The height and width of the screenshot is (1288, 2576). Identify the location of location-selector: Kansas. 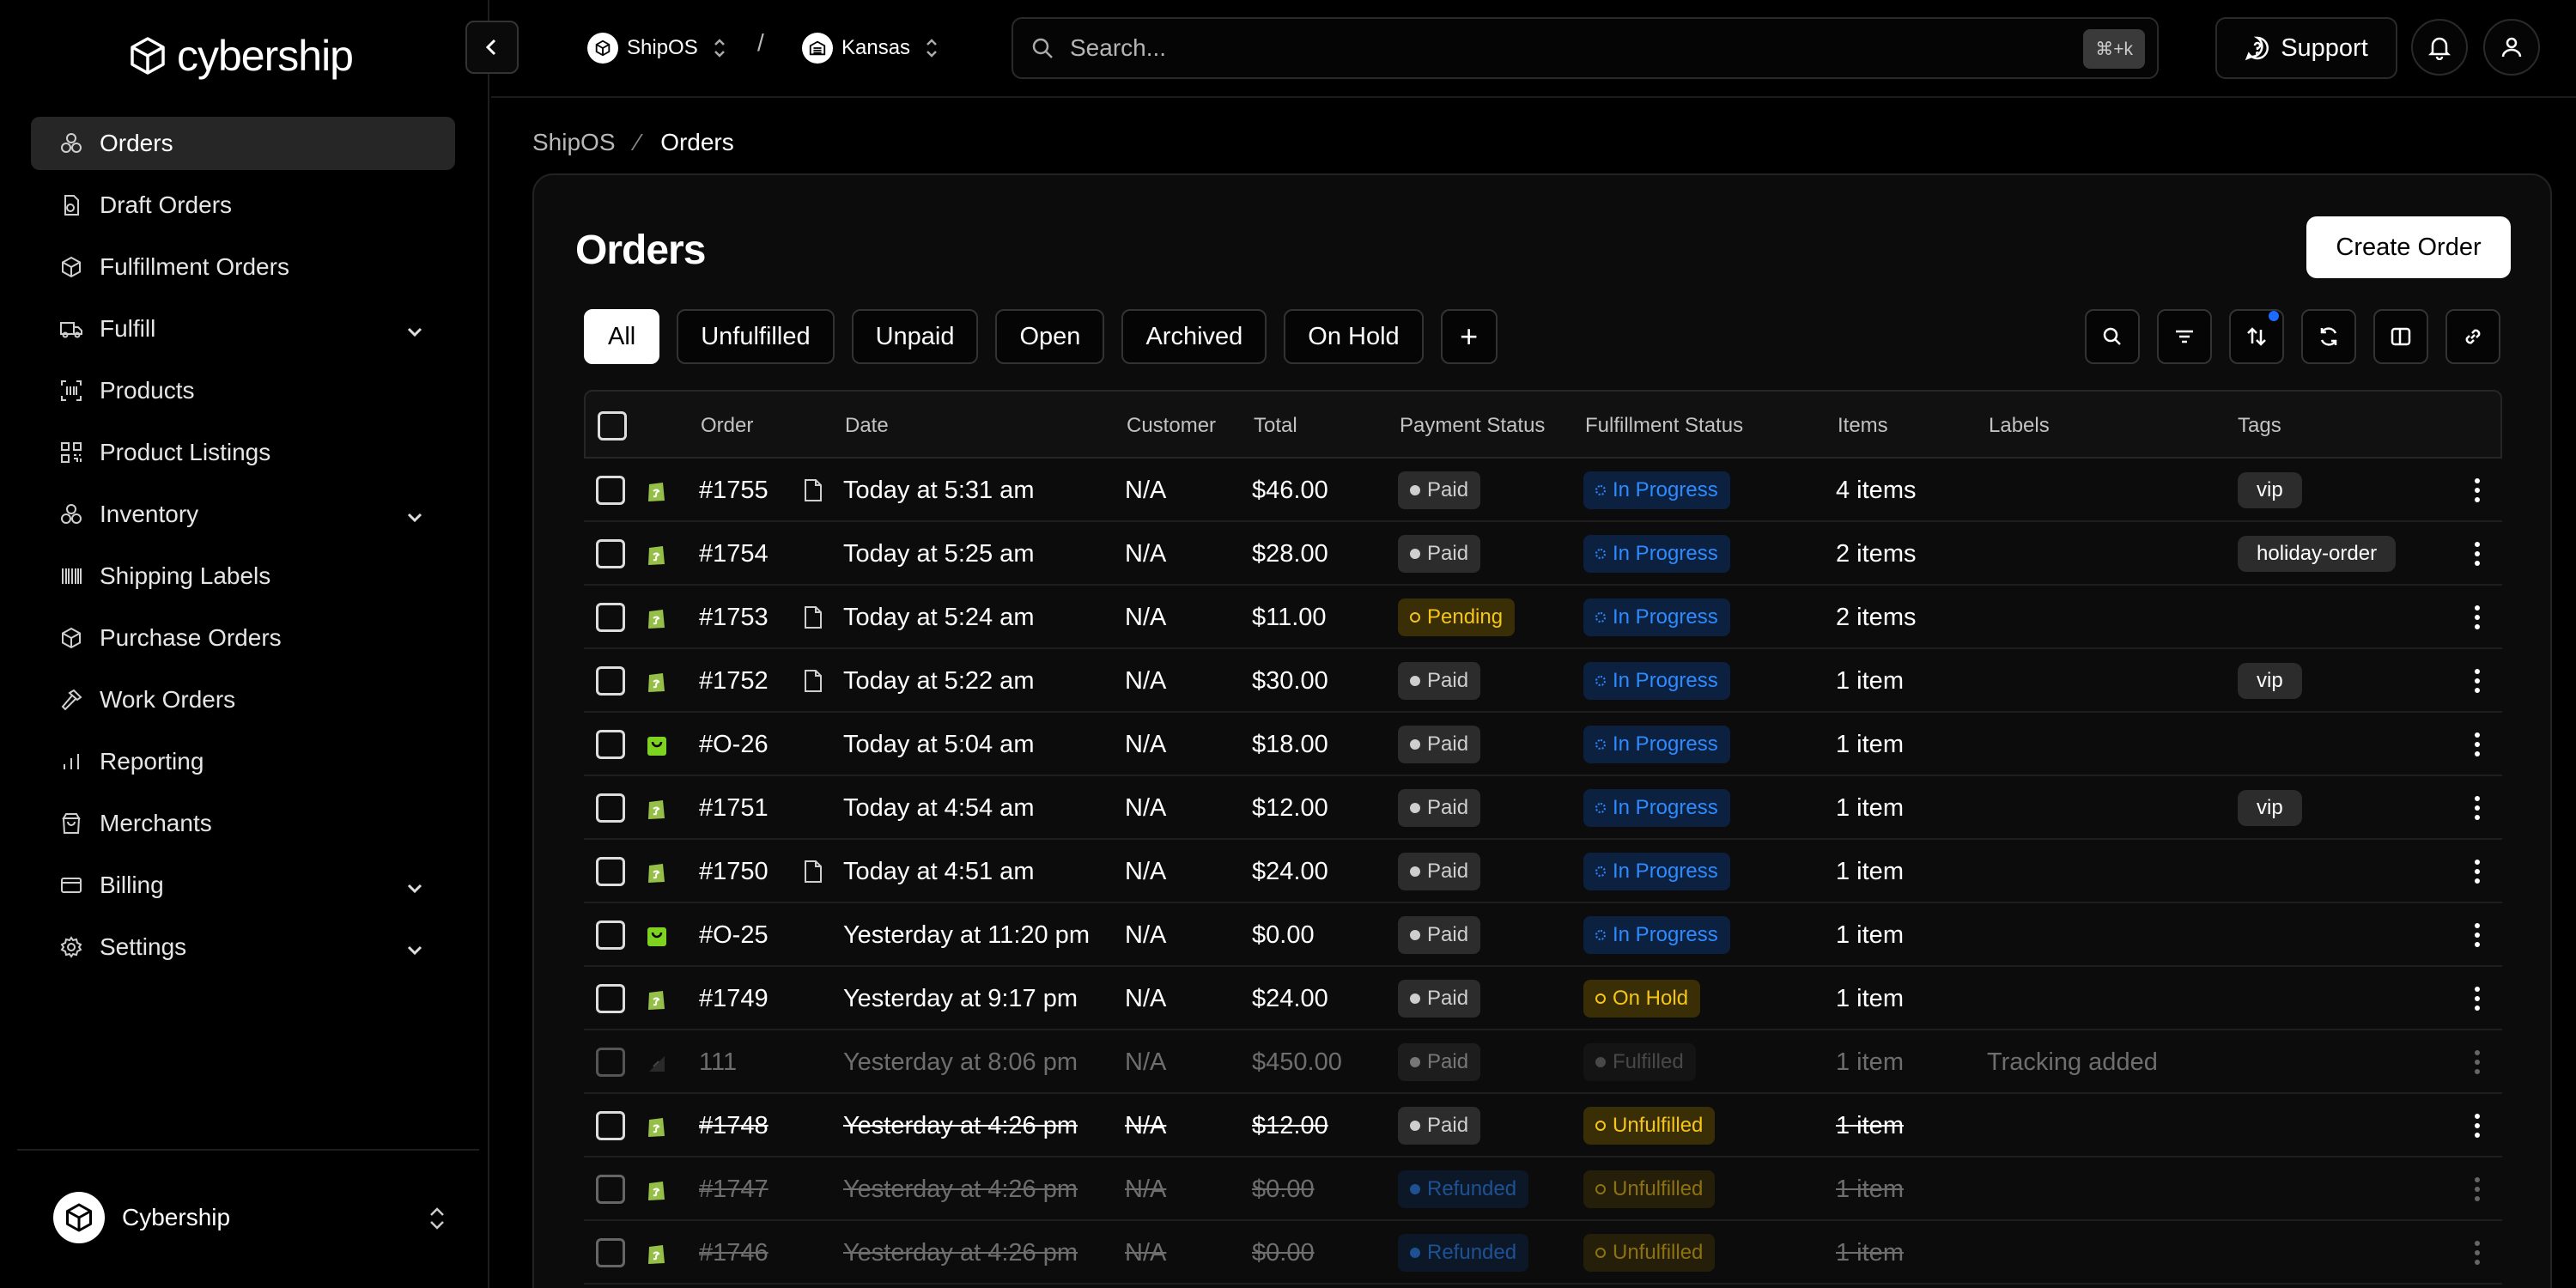
(870, 48).